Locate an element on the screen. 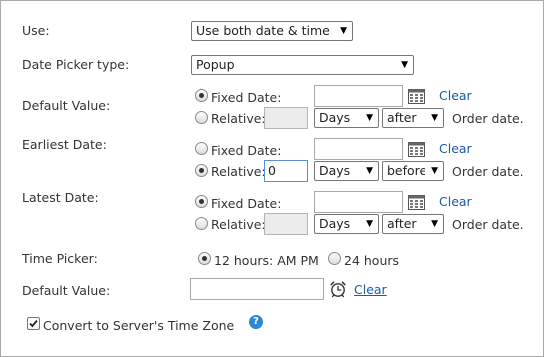 The image size is (544, 357). latest-date-fixed-label: Fixed Date: is located at coordinates (246, 203).